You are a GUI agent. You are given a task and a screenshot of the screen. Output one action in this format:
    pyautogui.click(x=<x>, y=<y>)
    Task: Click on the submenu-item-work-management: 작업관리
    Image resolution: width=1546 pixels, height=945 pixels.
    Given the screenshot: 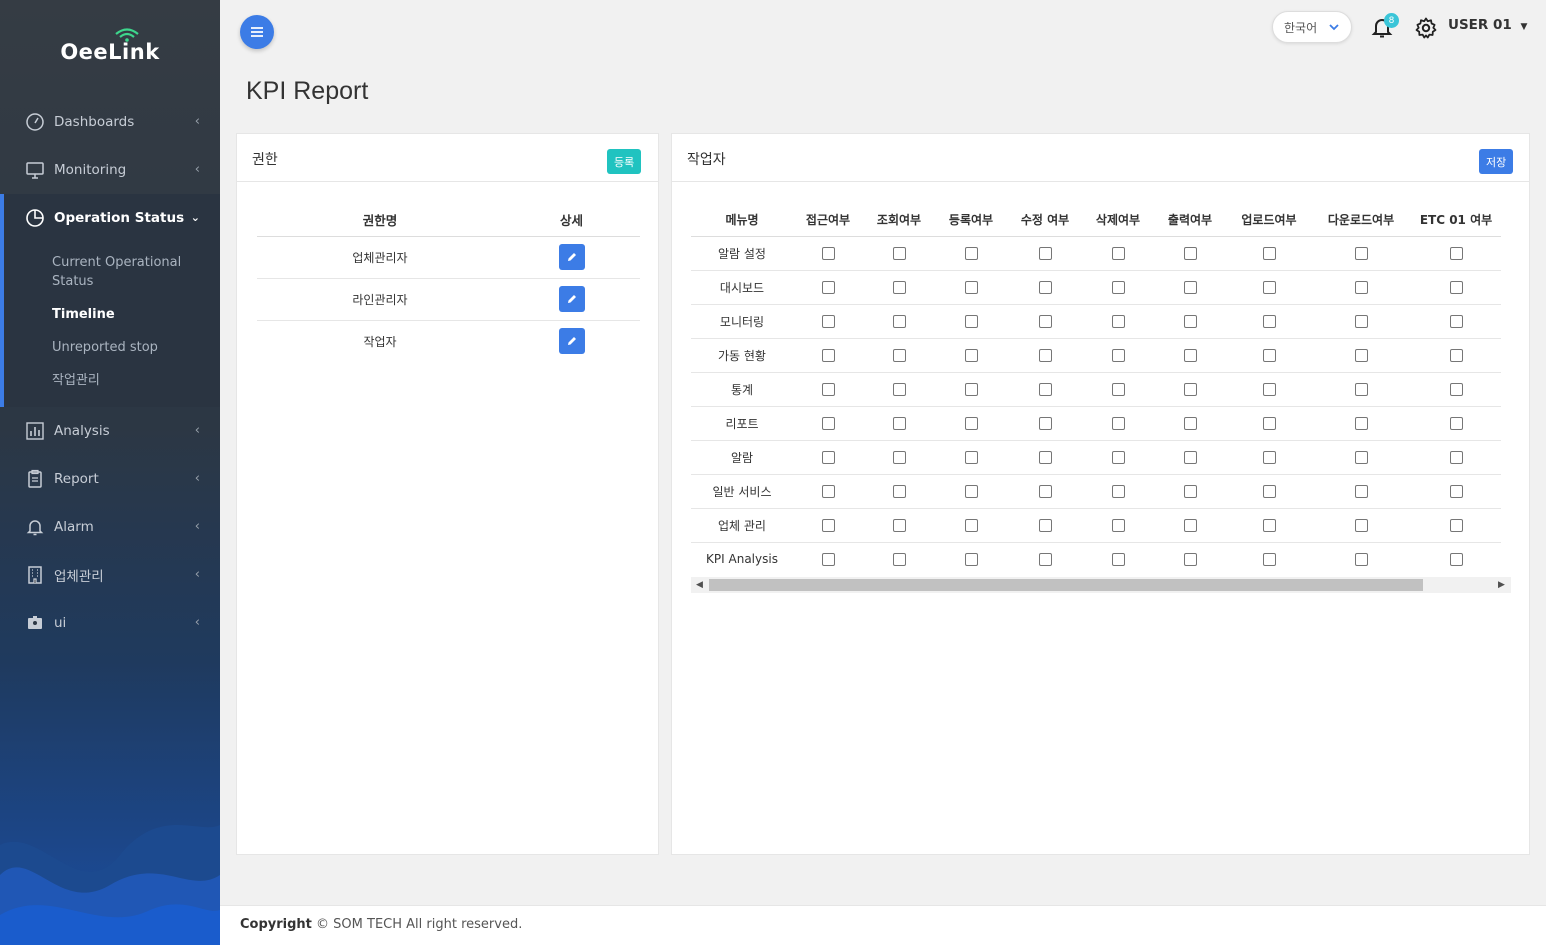 What is the action you would take?
    pyautogui.click(x=136, y=380)
    